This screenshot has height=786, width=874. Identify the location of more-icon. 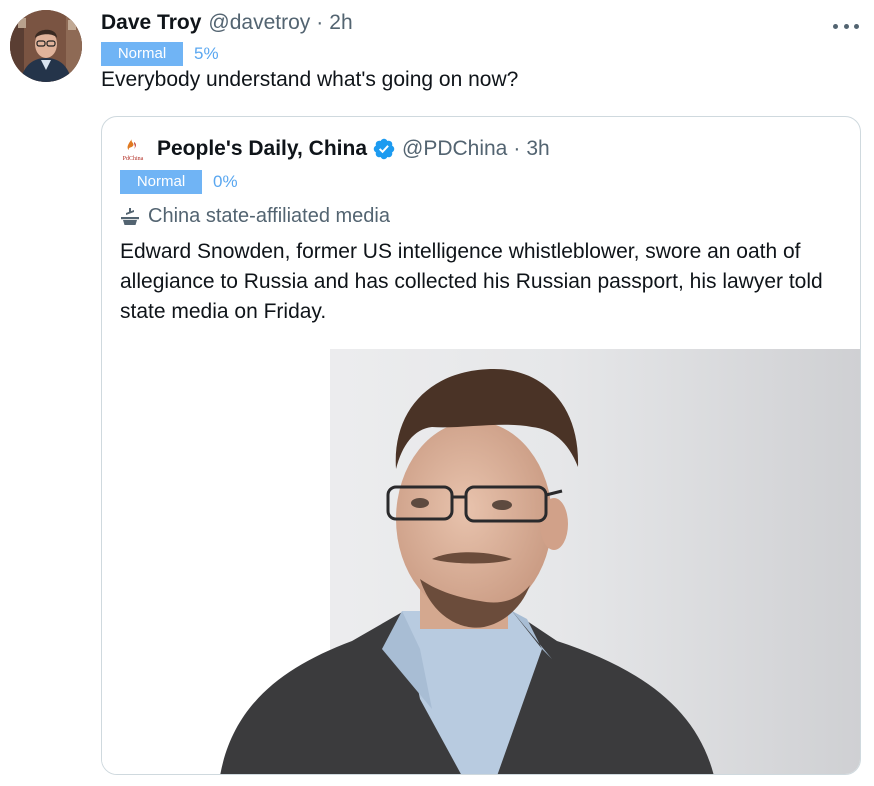
(846, 26).